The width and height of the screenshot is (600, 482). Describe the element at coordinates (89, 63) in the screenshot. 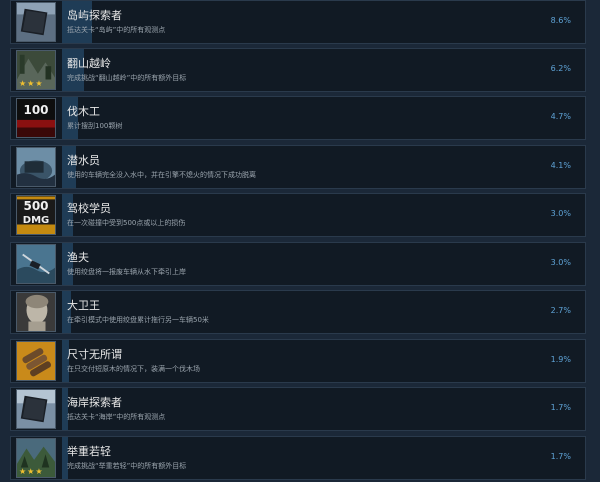

I see `achievement-title: 翻山越岭` at that location.